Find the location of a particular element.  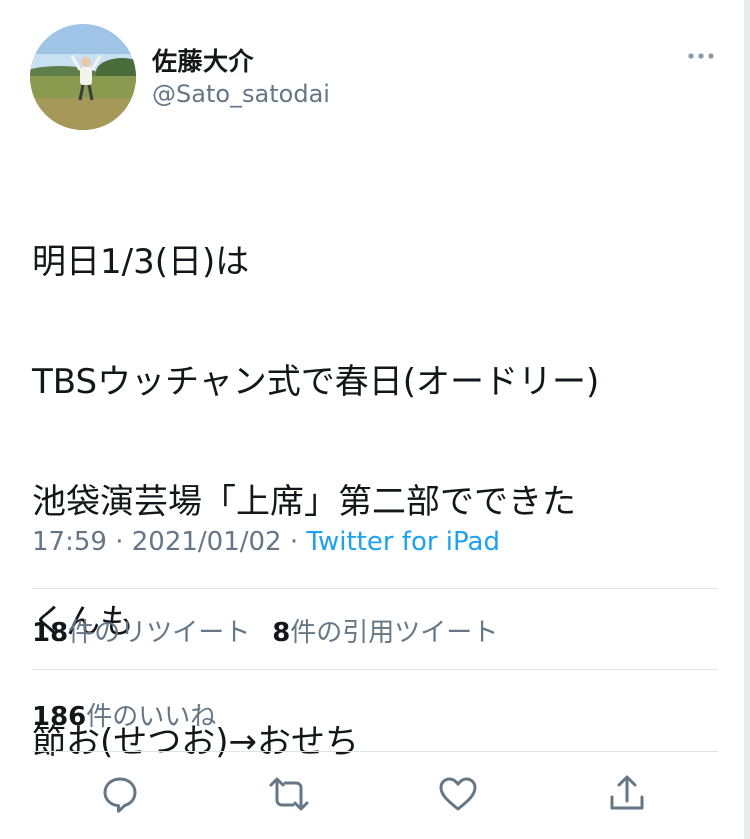

retweet-icon is located at coordinates (289, 794).